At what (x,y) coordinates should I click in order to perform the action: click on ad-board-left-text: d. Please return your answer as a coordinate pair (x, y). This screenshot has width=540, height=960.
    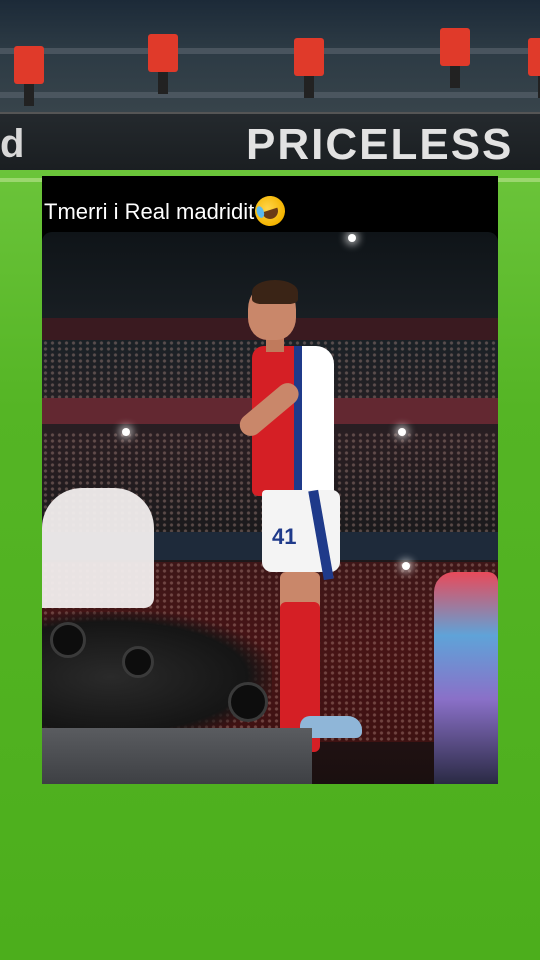
    Looking at the image, I should click on (13, 144).